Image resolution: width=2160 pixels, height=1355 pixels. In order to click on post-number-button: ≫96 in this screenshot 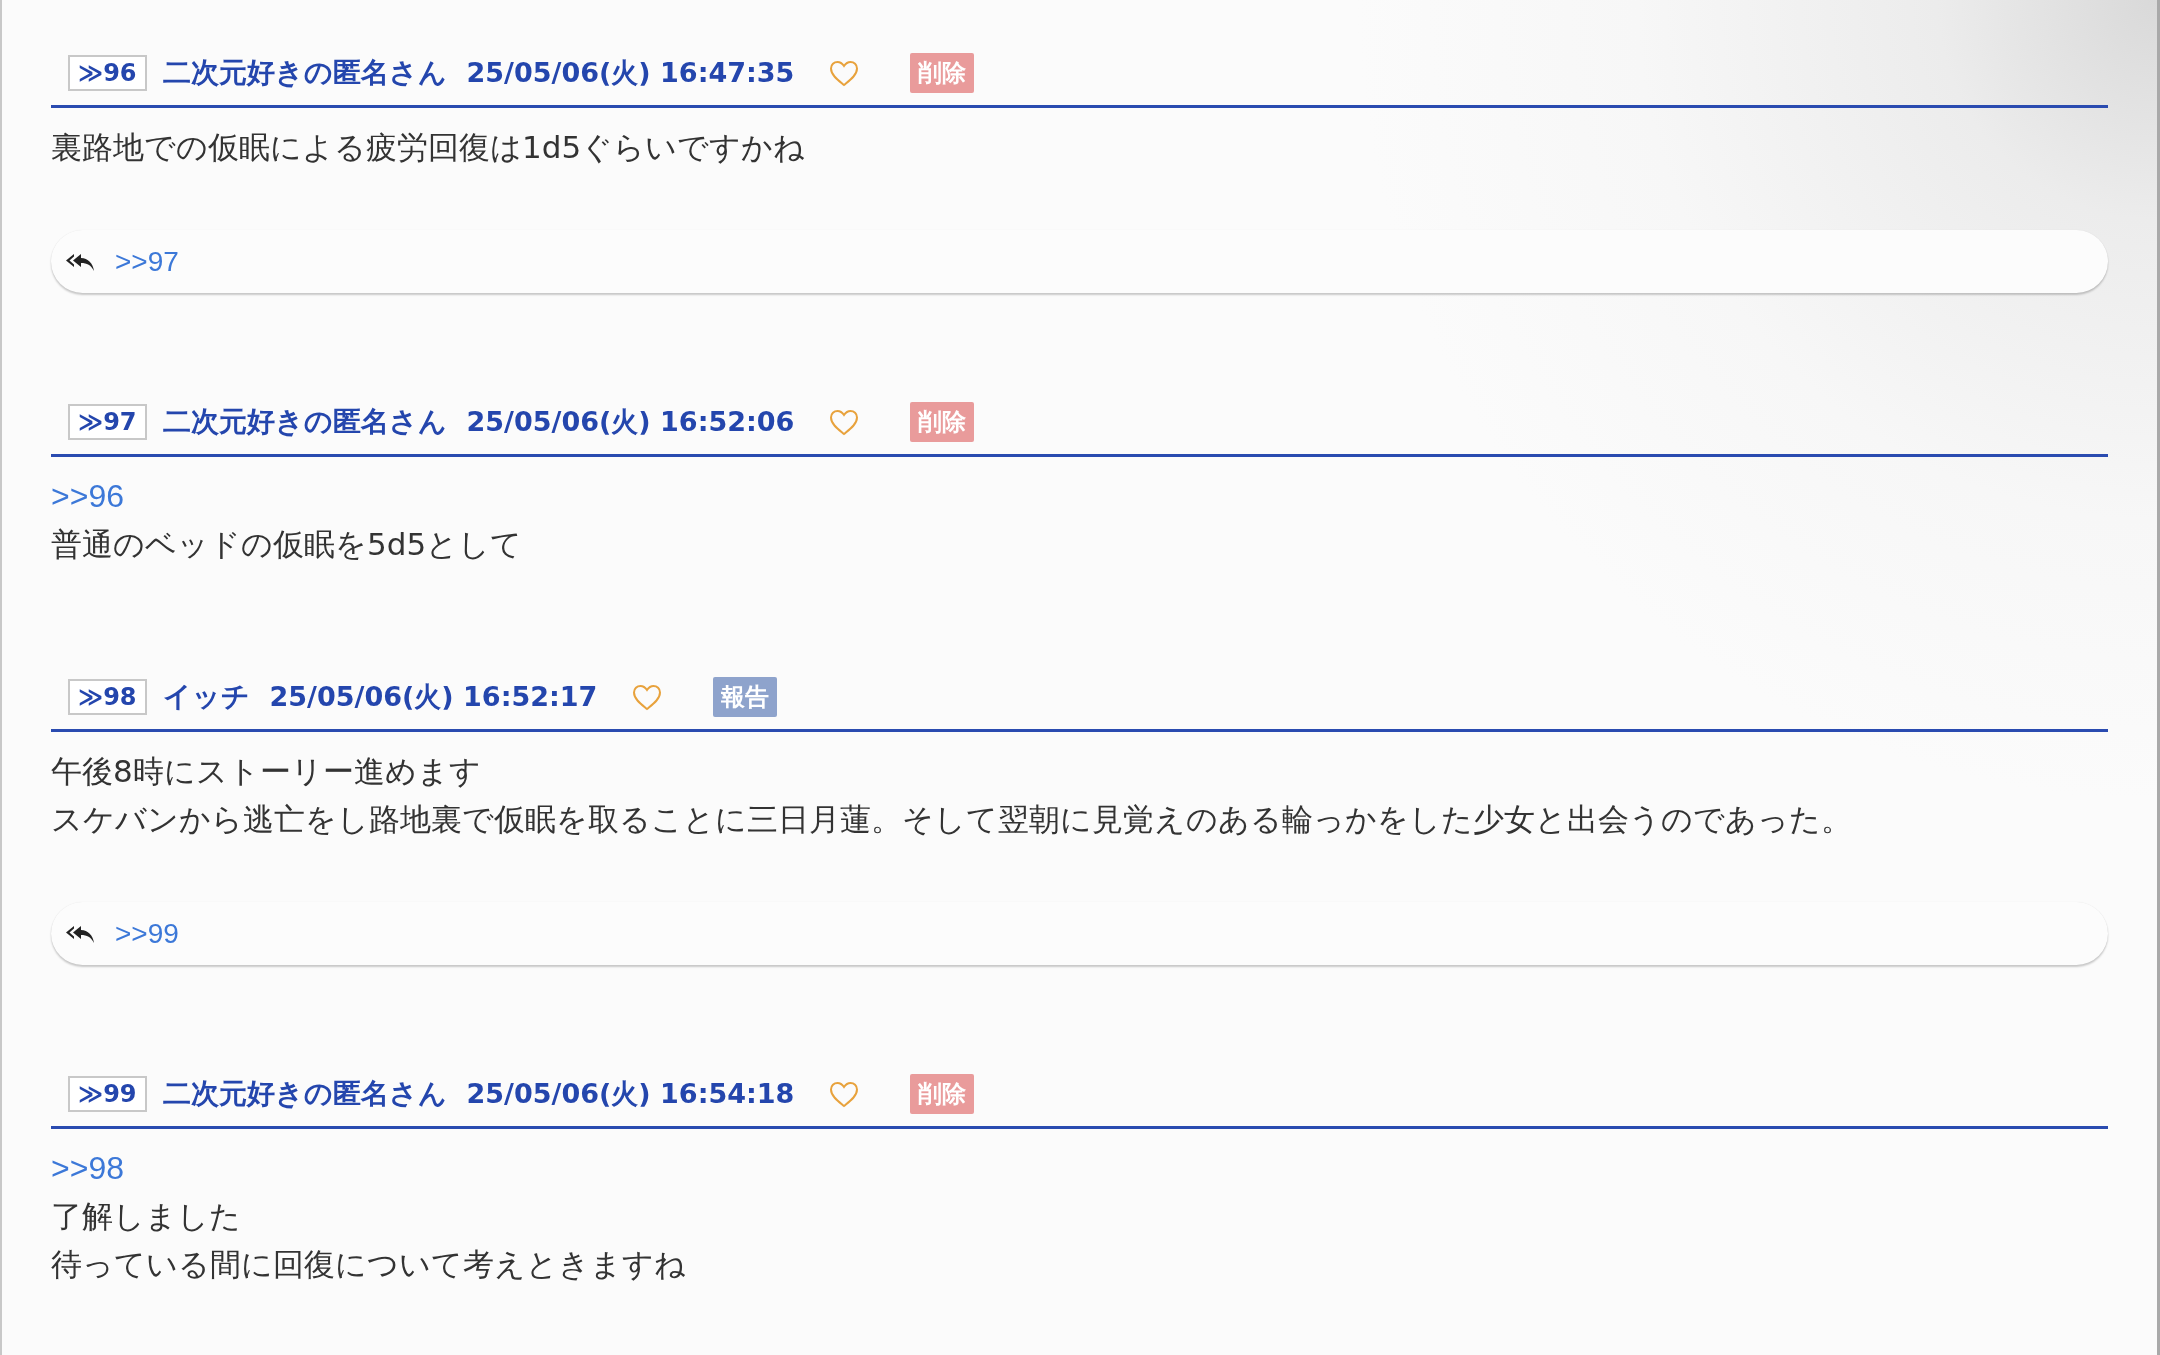, I will do `click(107, 73)`.